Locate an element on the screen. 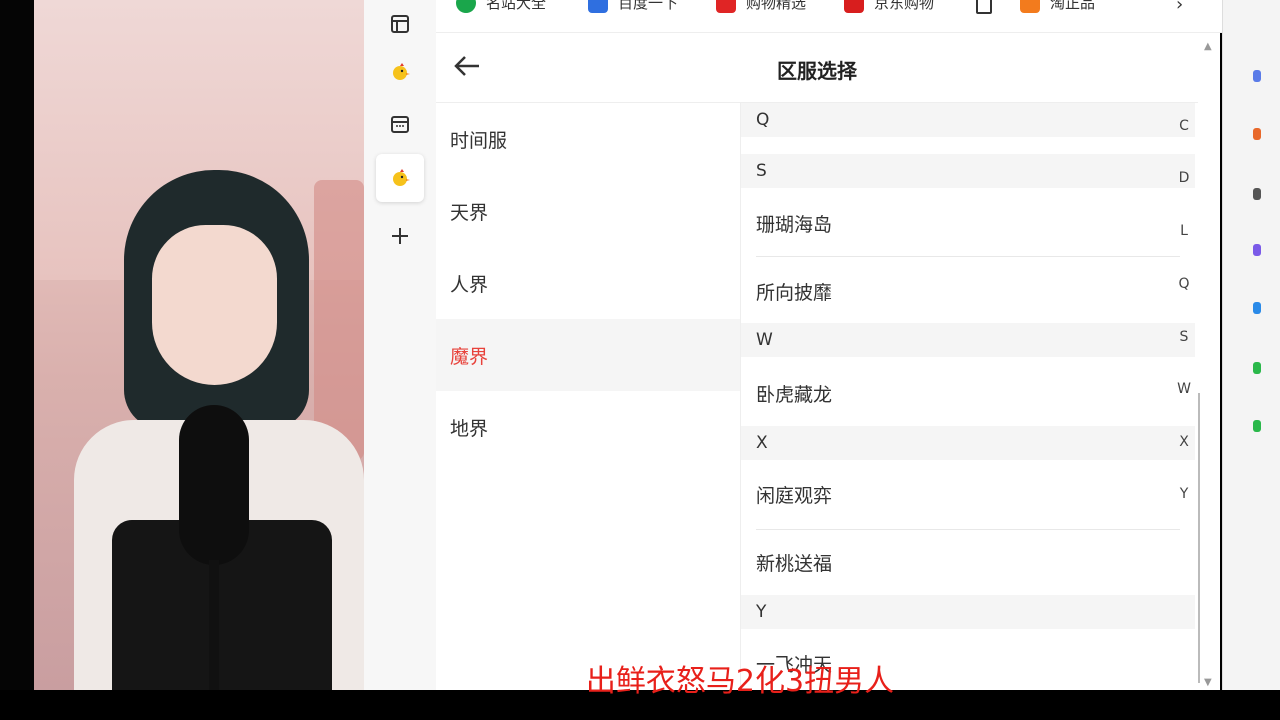 This screenshot has height=720, width=1280. scrollbar: ▲ ▼ is located at coordinates (1209, 361).